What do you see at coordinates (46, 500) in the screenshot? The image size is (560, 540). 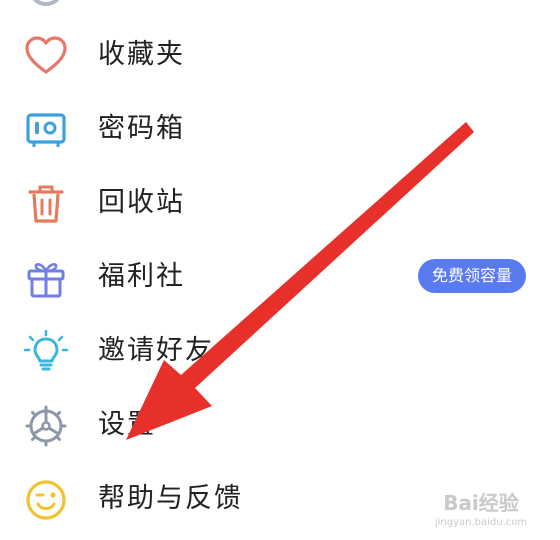 I see `smiley-icon` at bounding box center [46, 500].